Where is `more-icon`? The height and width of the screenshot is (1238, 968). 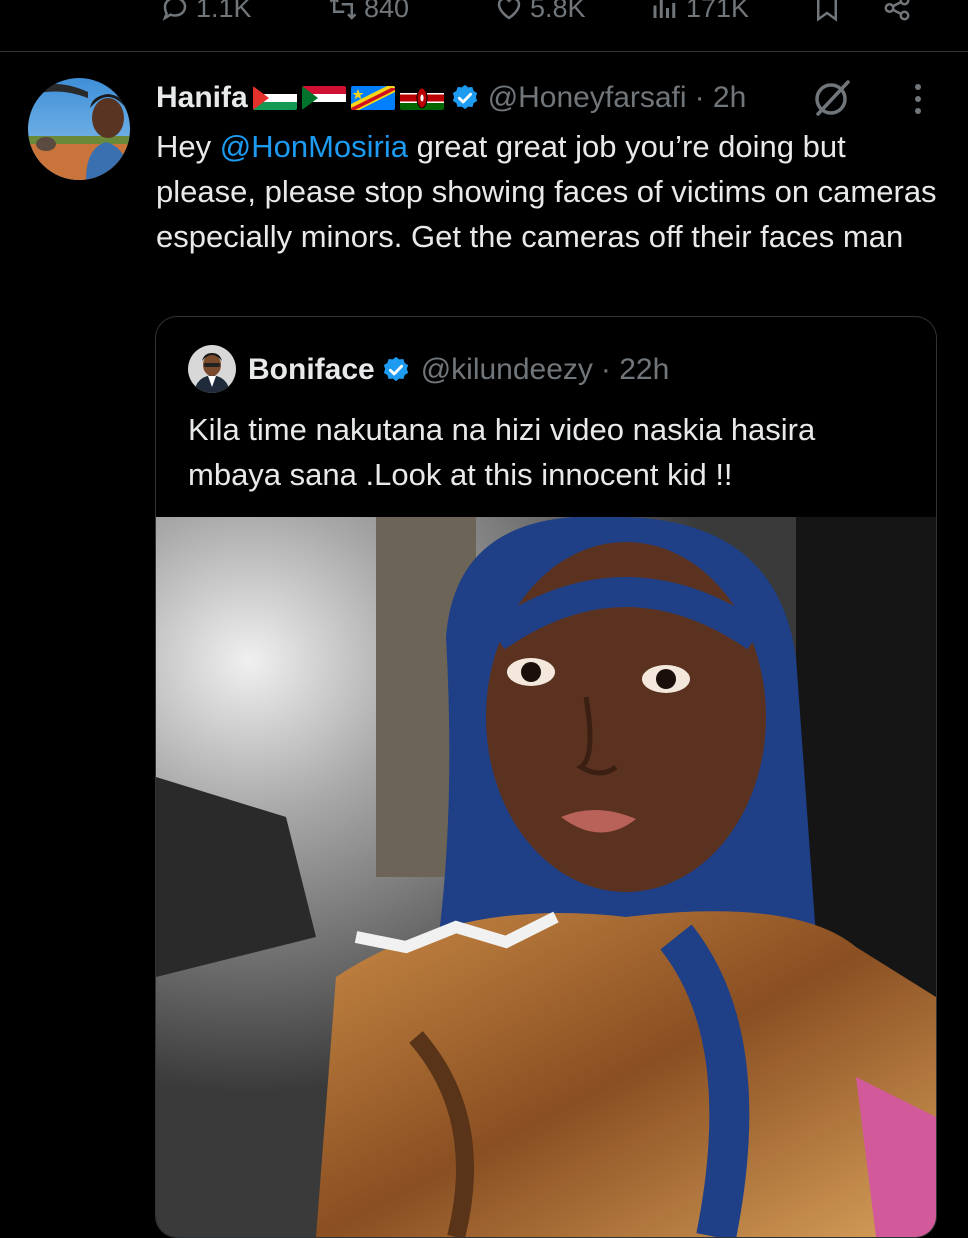
more-icon is located at coordinates (918, 99).